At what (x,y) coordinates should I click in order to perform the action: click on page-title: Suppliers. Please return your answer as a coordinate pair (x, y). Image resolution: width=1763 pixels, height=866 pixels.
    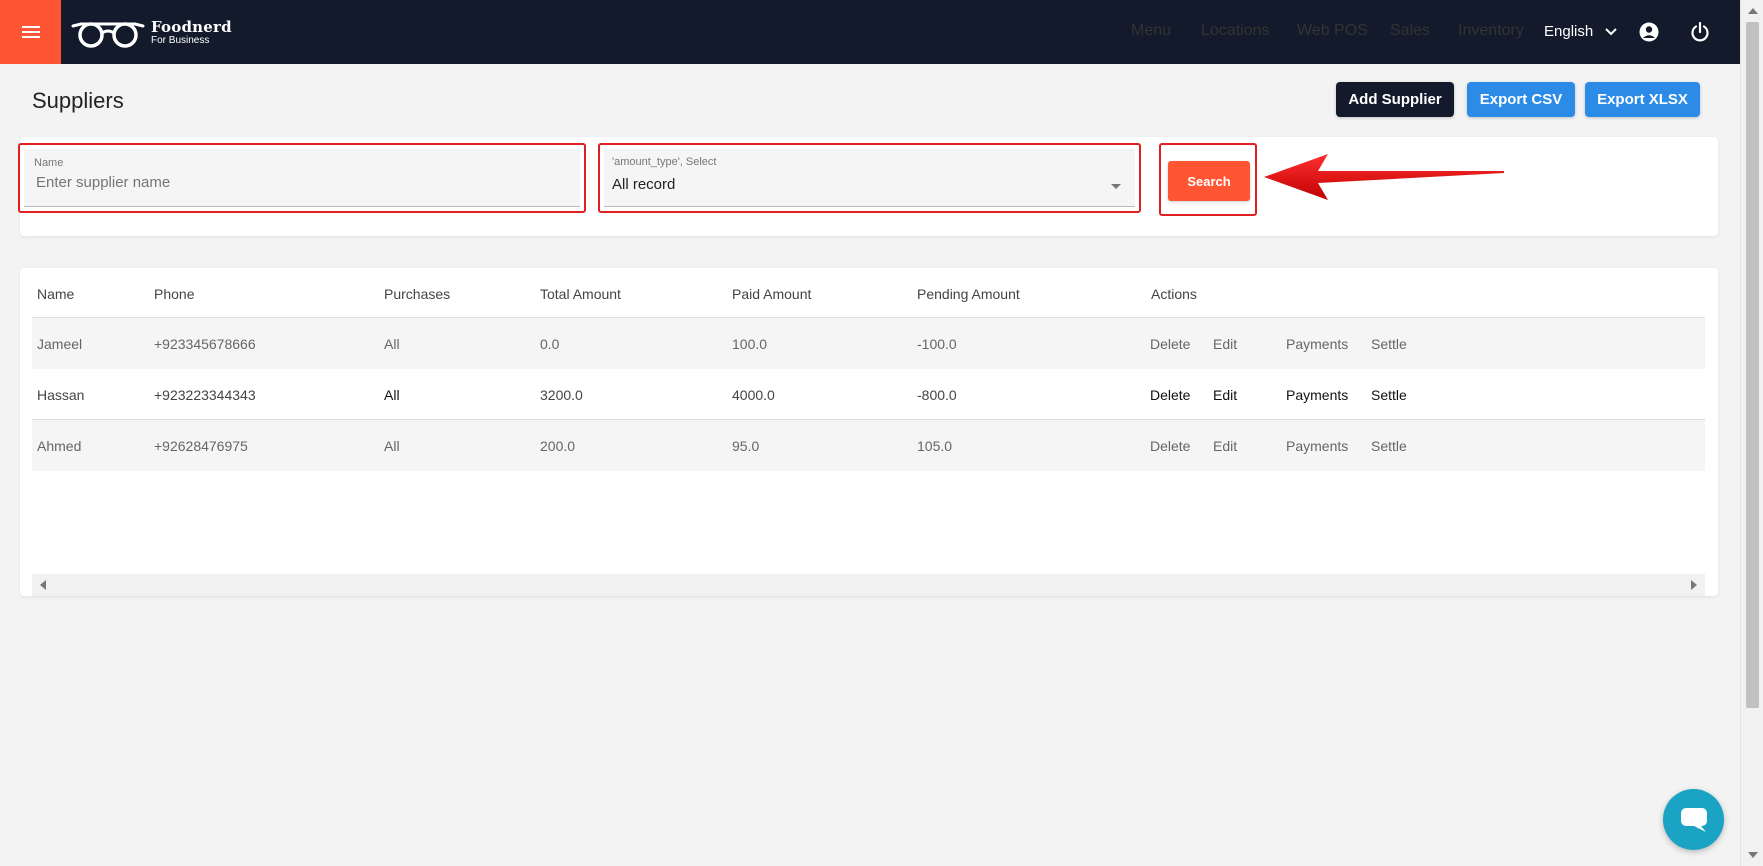
    Looking at the image, I should click on (78, 100).